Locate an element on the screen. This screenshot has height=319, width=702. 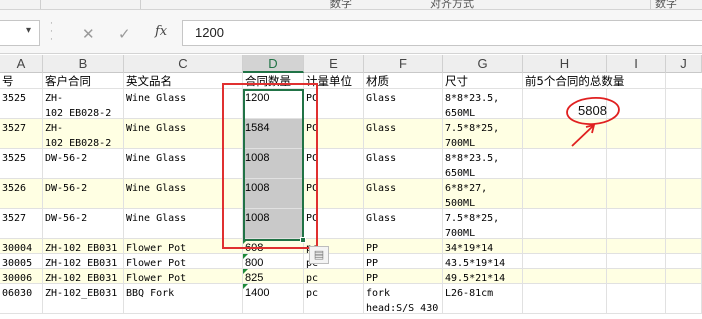
cell-a: 06030 is located at coordinates (21, 298).